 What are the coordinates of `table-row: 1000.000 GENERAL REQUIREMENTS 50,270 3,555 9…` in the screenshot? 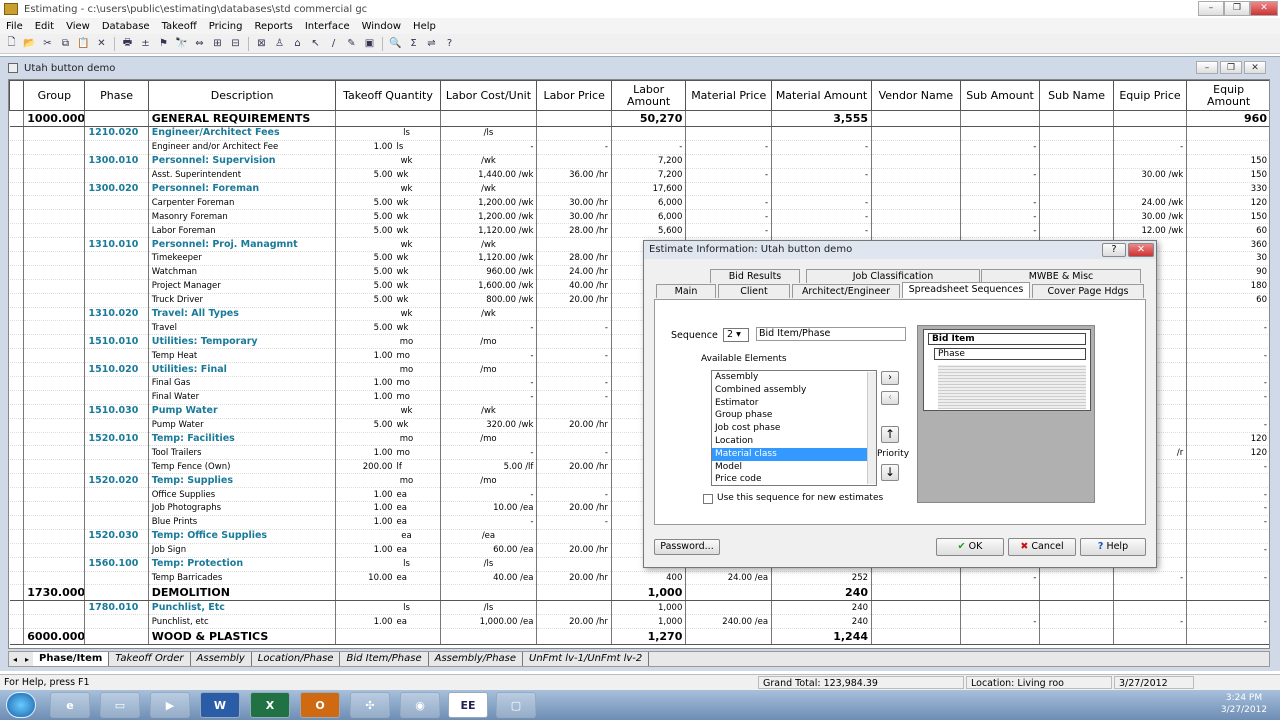 It's located at (639, 118).